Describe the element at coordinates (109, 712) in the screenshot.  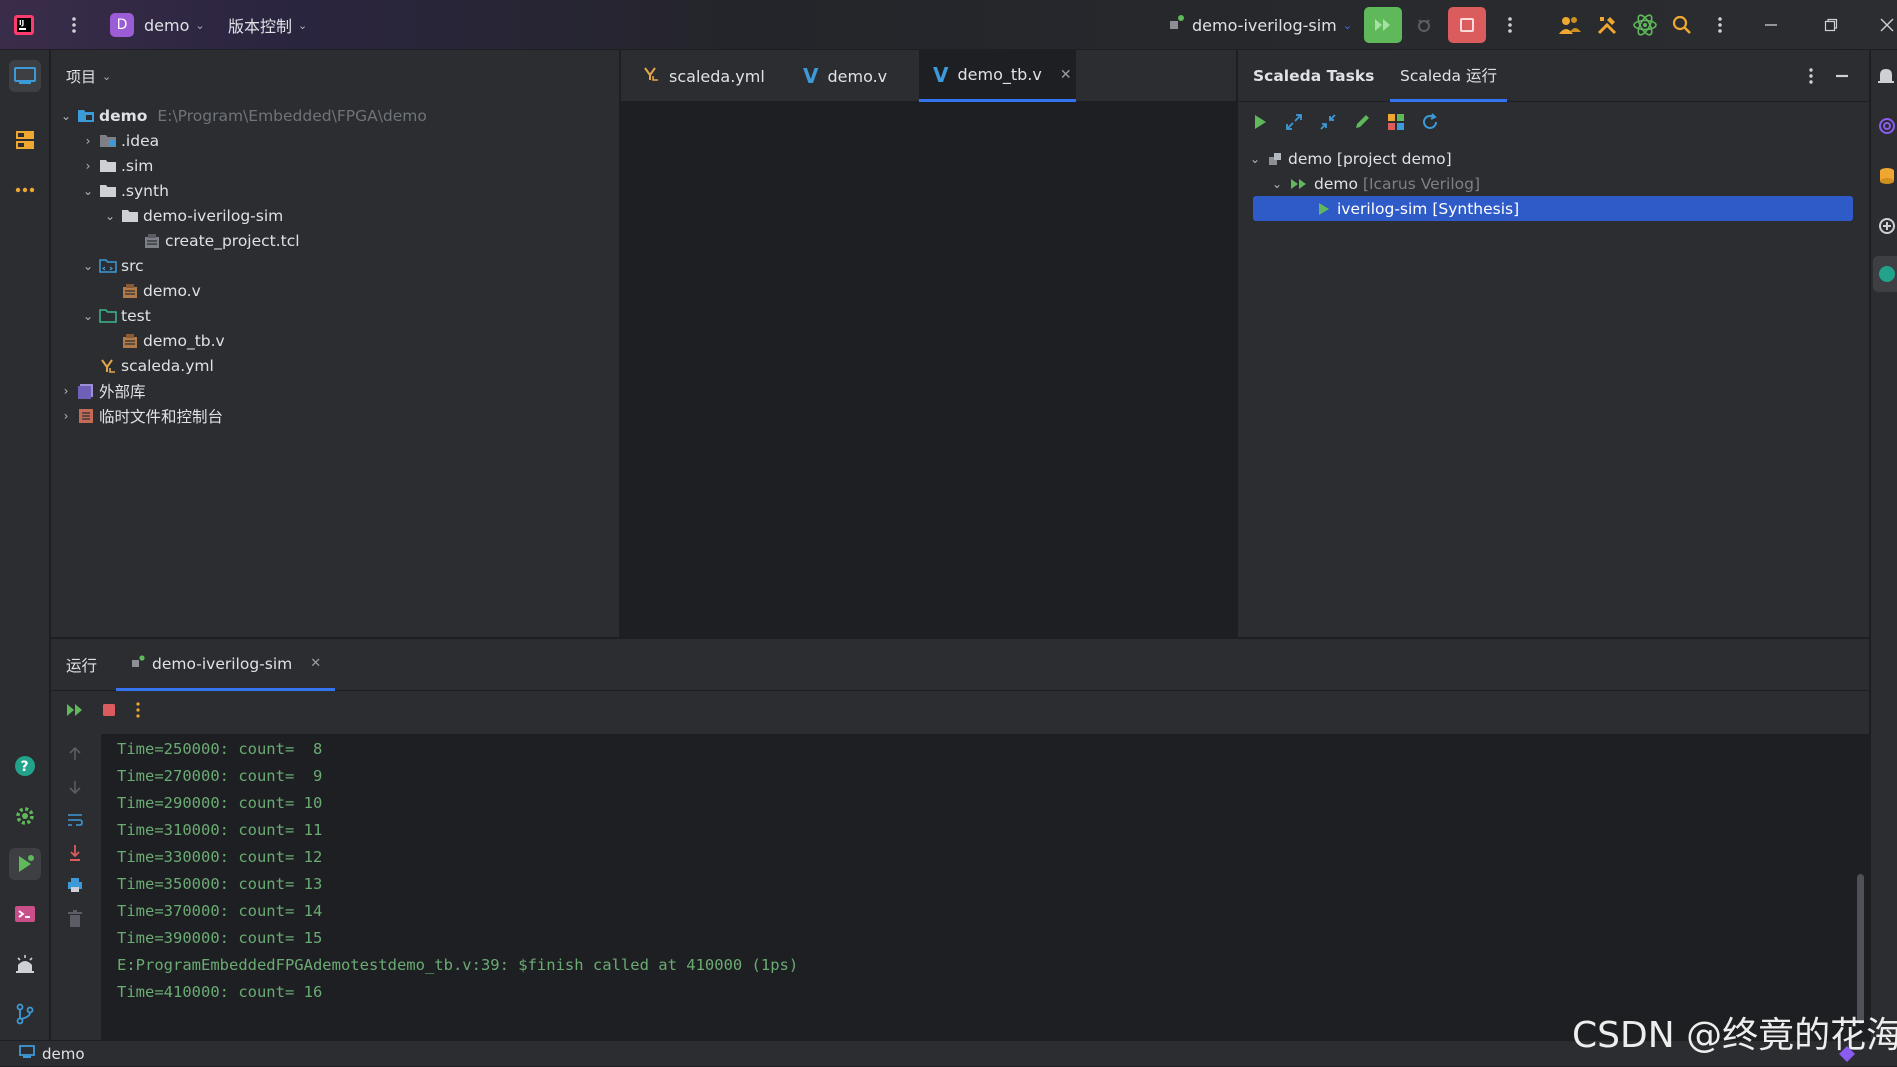
I see `stop-icon` at that location.